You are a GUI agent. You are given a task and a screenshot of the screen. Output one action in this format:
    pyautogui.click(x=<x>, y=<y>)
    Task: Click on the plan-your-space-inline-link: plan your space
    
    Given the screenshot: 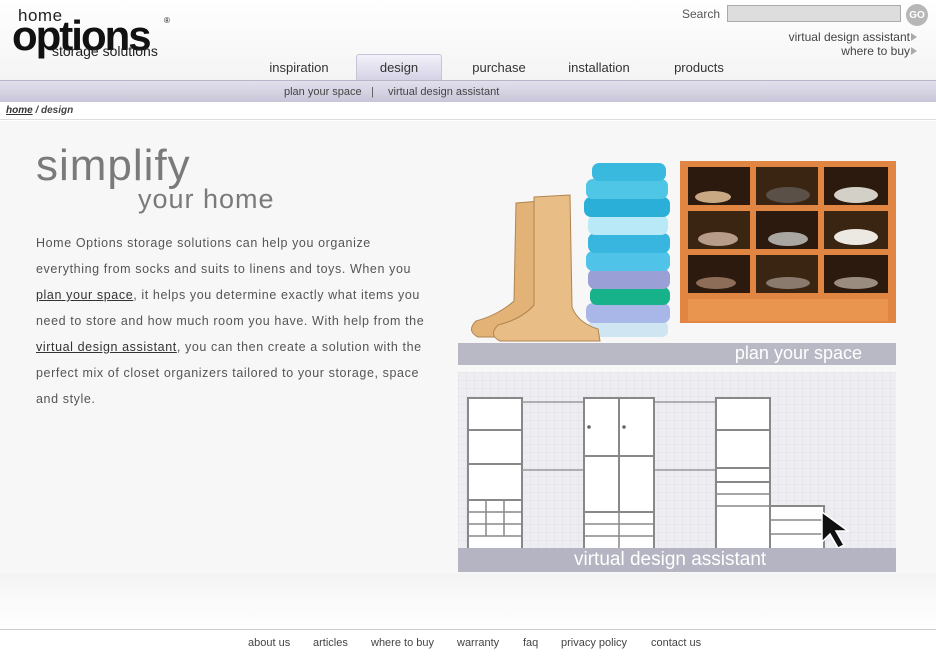 What is the action you would take?
    pyautogui.click(x=84, y=295)
    